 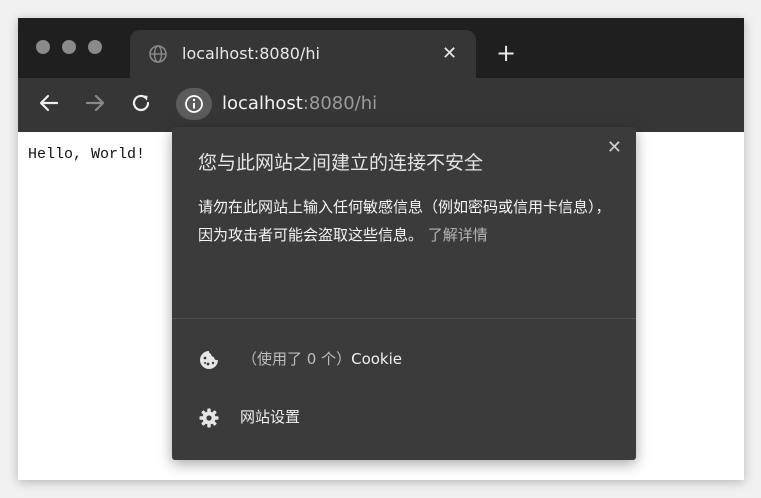 What do you see at coordinates (95, 47) in the screenshot?
I see `zoom-window-button` at bounding box center [95, 47].